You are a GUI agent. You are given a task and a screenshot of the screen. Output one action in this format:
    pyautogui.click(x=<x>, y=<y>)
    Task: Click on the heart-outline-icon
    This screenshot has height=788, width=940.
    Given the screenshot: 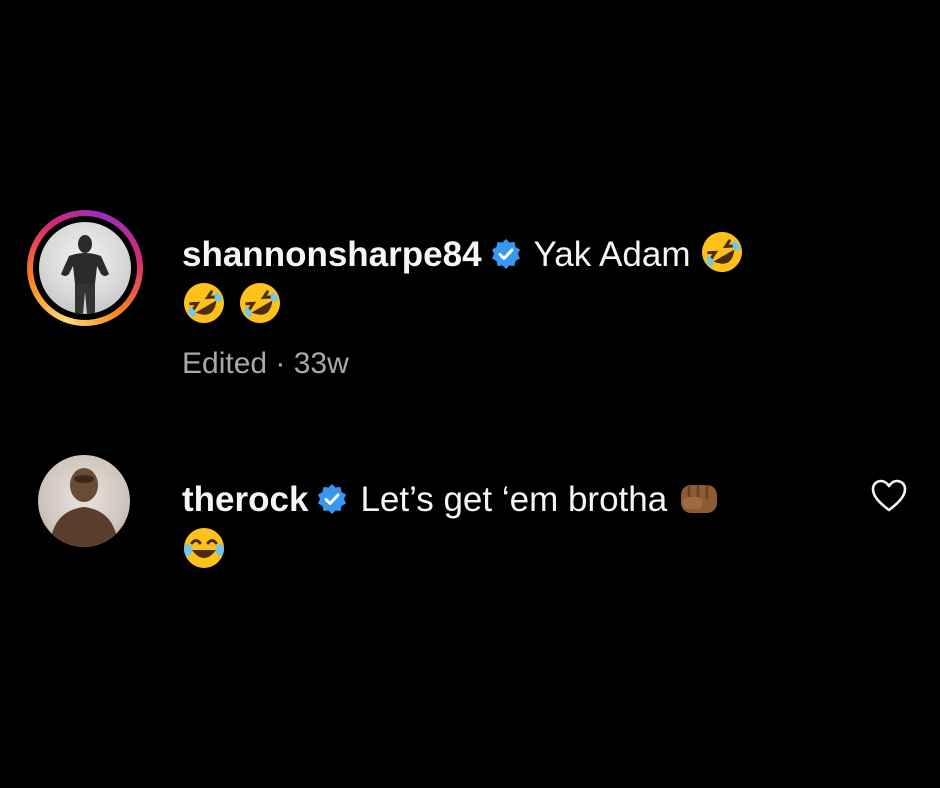 What is the action you would take?
    pyautogui.click(x=889, y=496)
    